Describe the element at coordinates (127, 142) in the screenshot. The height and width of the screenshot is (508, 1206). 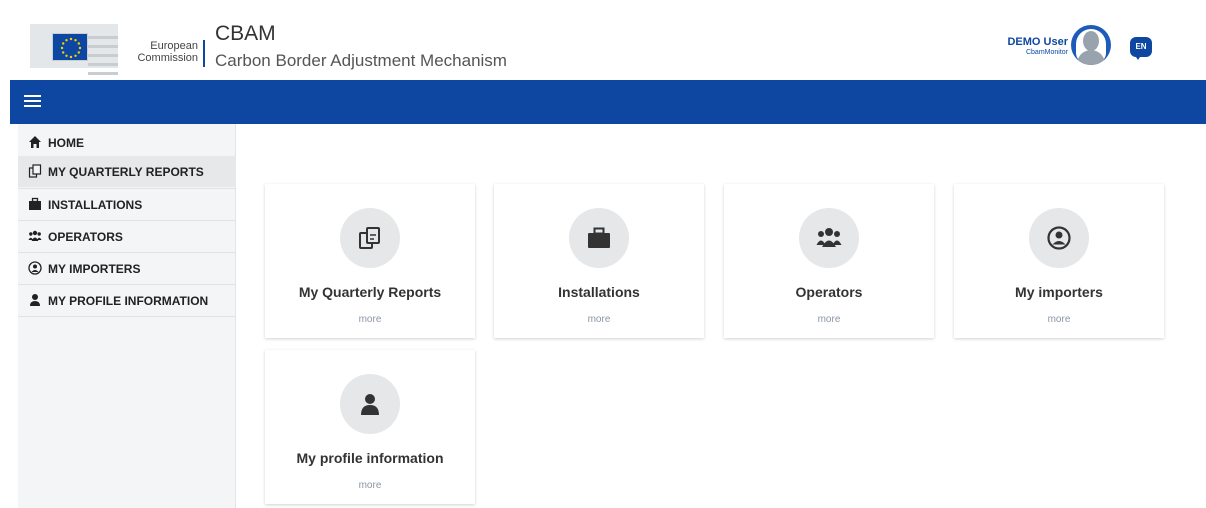
I see `sidebar-item-home: HOME` at that location.